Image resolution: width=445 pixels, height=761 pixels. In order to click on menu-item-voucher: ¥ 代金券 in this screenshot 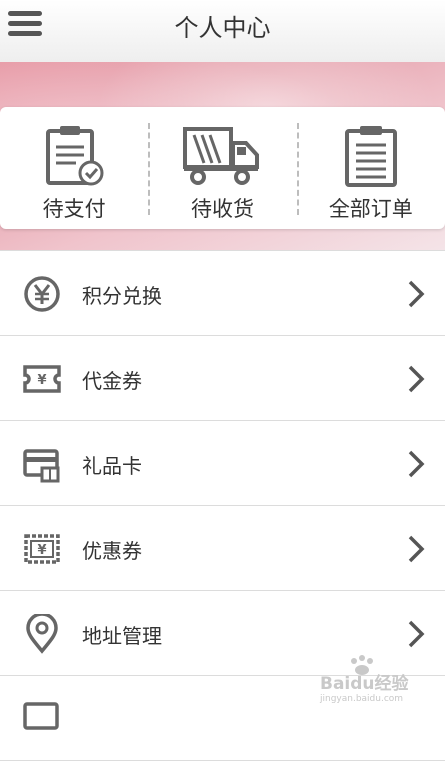, I will do `click(222, 378)`.